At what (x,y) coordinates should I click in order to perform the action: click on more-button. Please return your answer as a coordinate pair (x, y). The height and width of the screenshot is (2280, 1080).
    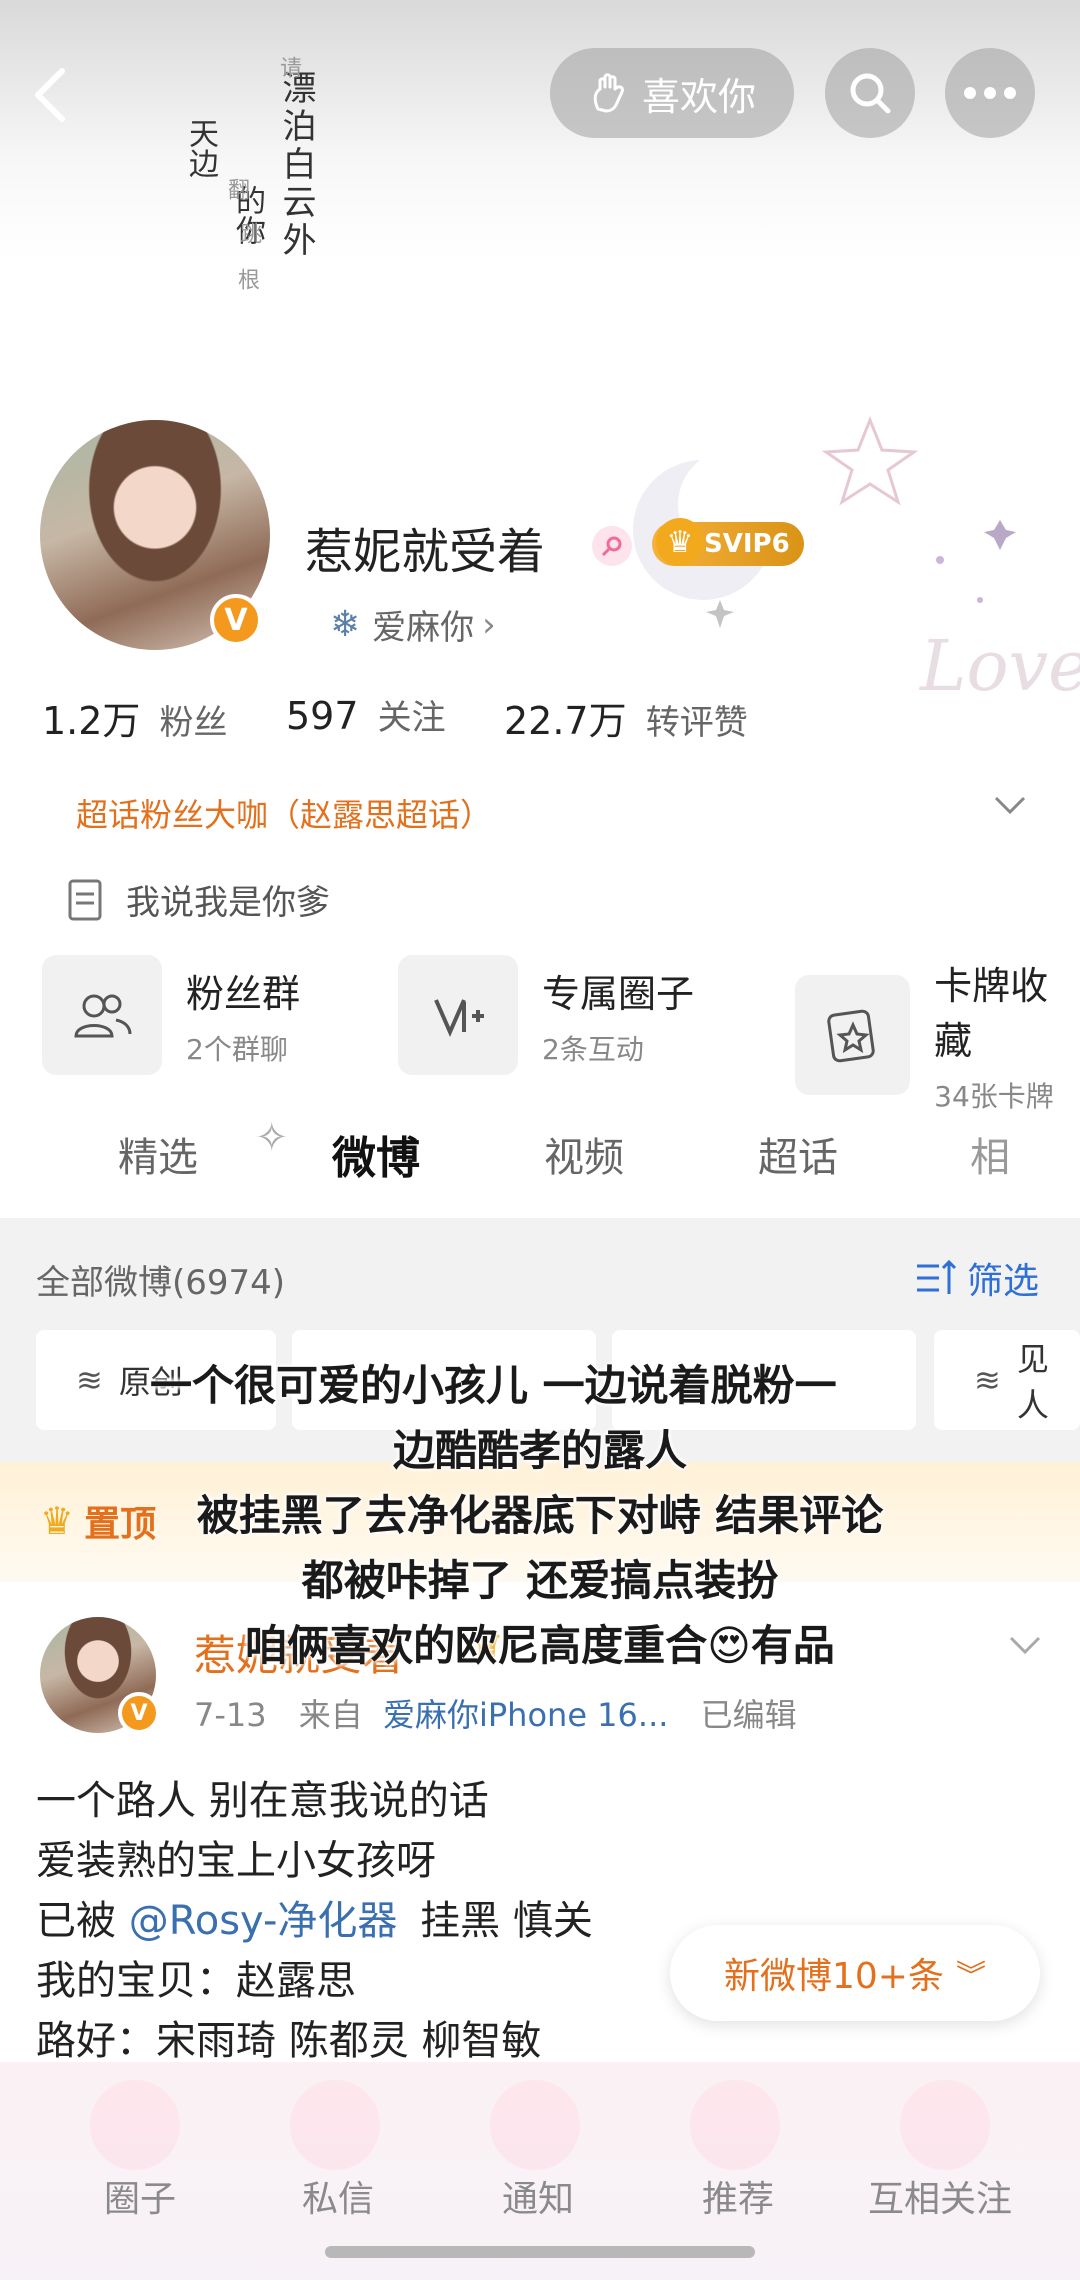
    Looking at the image, I should click on (990, 93).